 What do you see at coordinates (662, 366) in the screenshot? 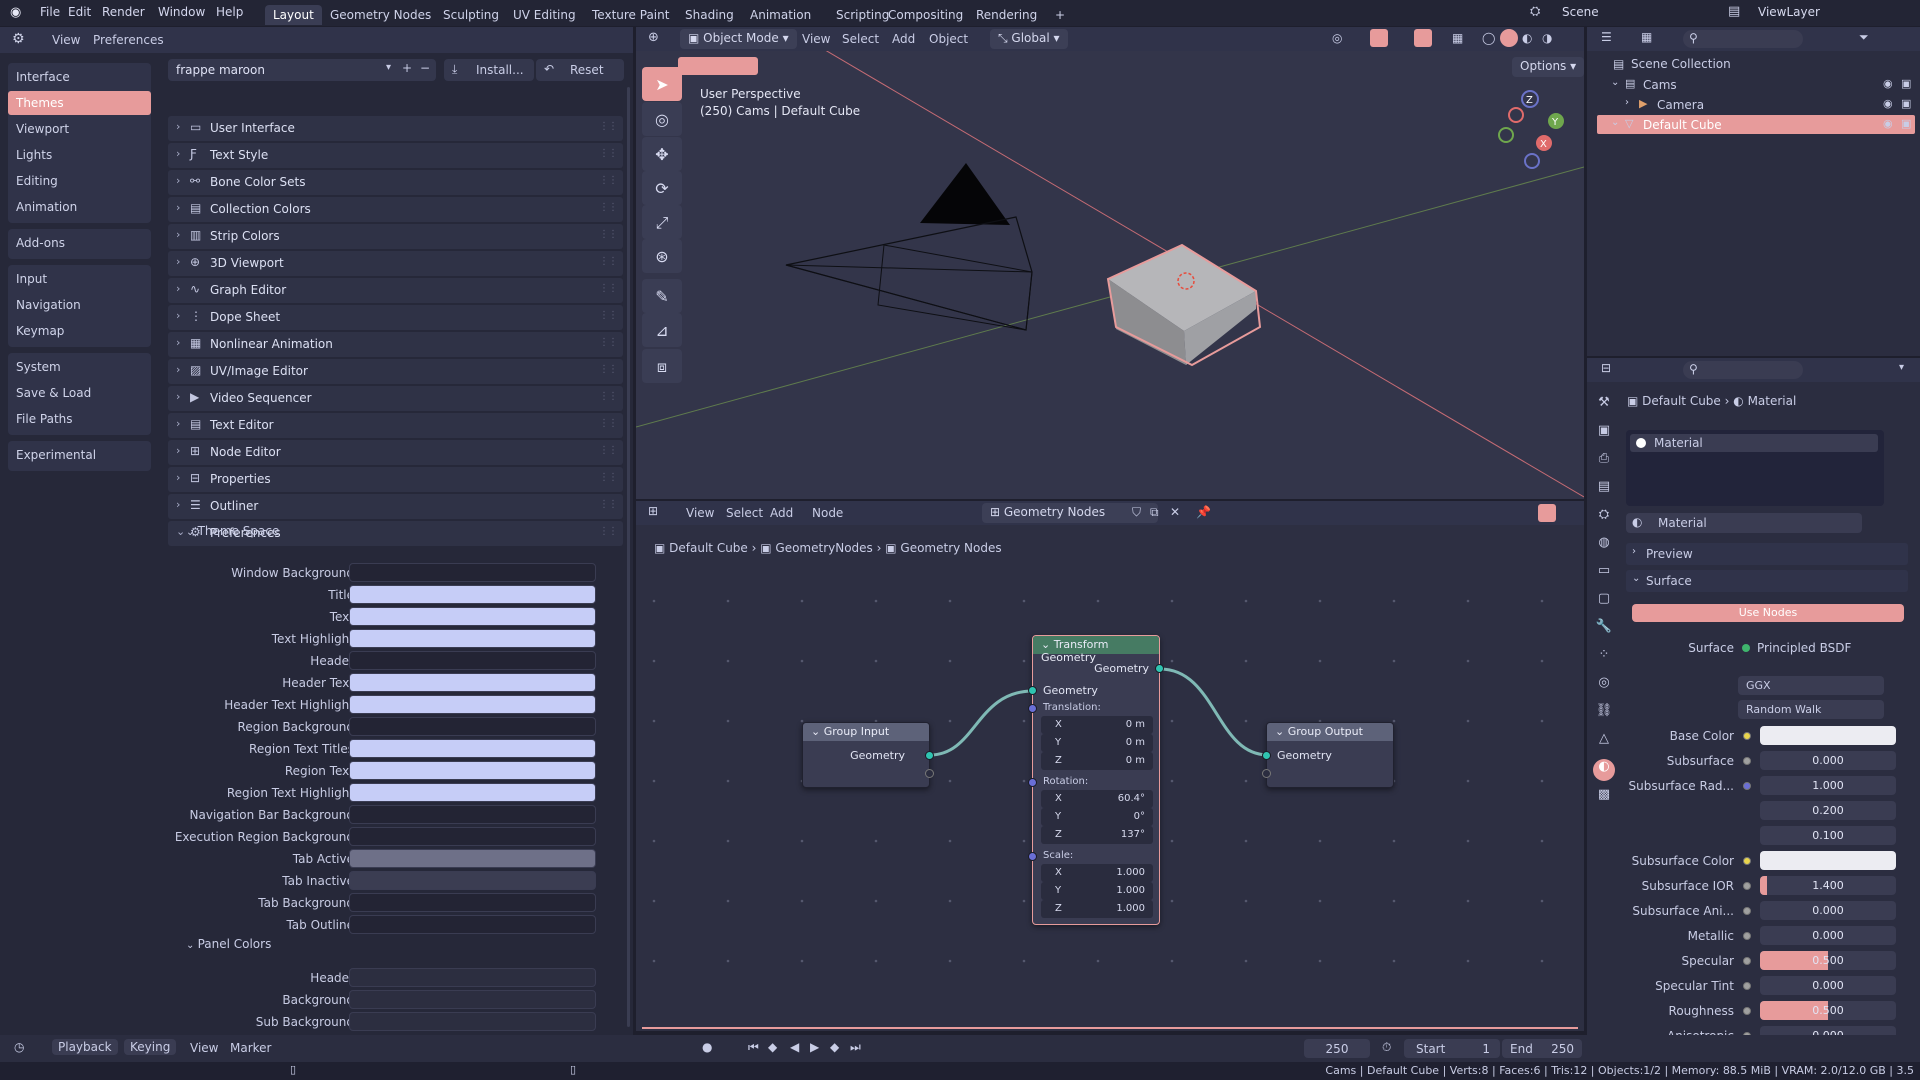
I see `add-cube-tool-icon: ⧈` at bounding box center [662, 366].